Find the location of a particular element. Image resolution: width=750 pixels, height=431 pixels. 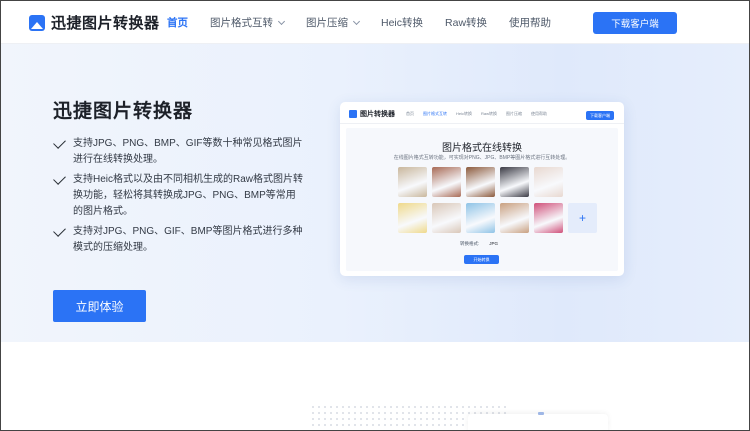

preview-logo: 图片转换器 is located at coordinates (372, 114).